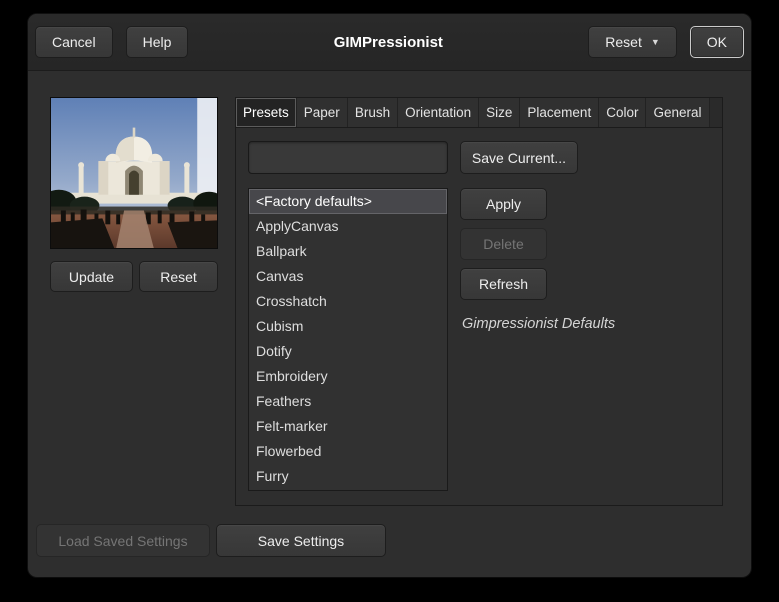 This screenshot has width=779, height=602. Describe the element at coordinates (348, 226) in the screenshot. I see `preset-list-item: ApplyCanvas` at that location.